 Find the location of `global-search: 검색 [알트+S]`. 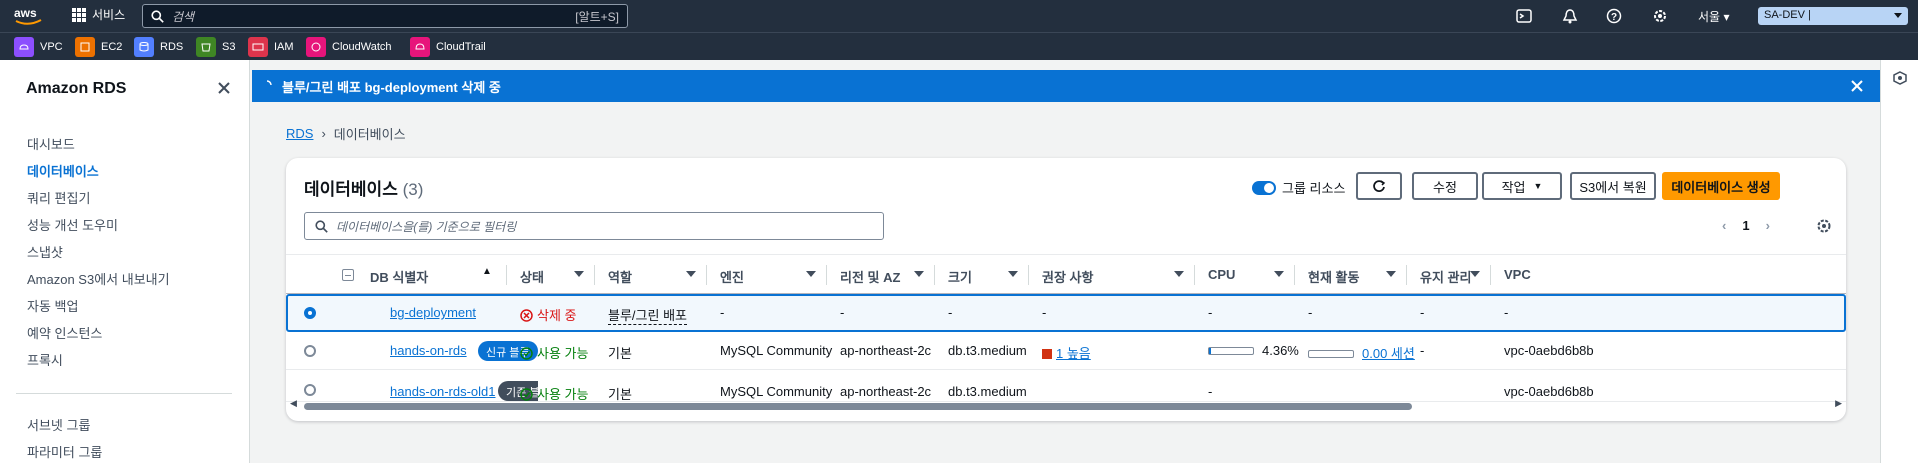

global-search: 검색 [알트+S] is located at coordinates (385, 16).